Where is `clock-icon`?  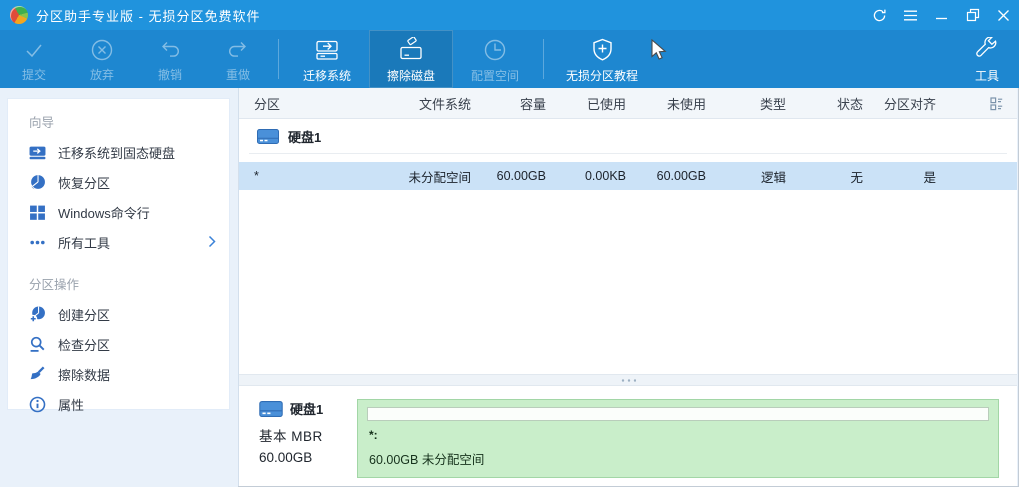
clock-icon is located at coordinates (495, 49).